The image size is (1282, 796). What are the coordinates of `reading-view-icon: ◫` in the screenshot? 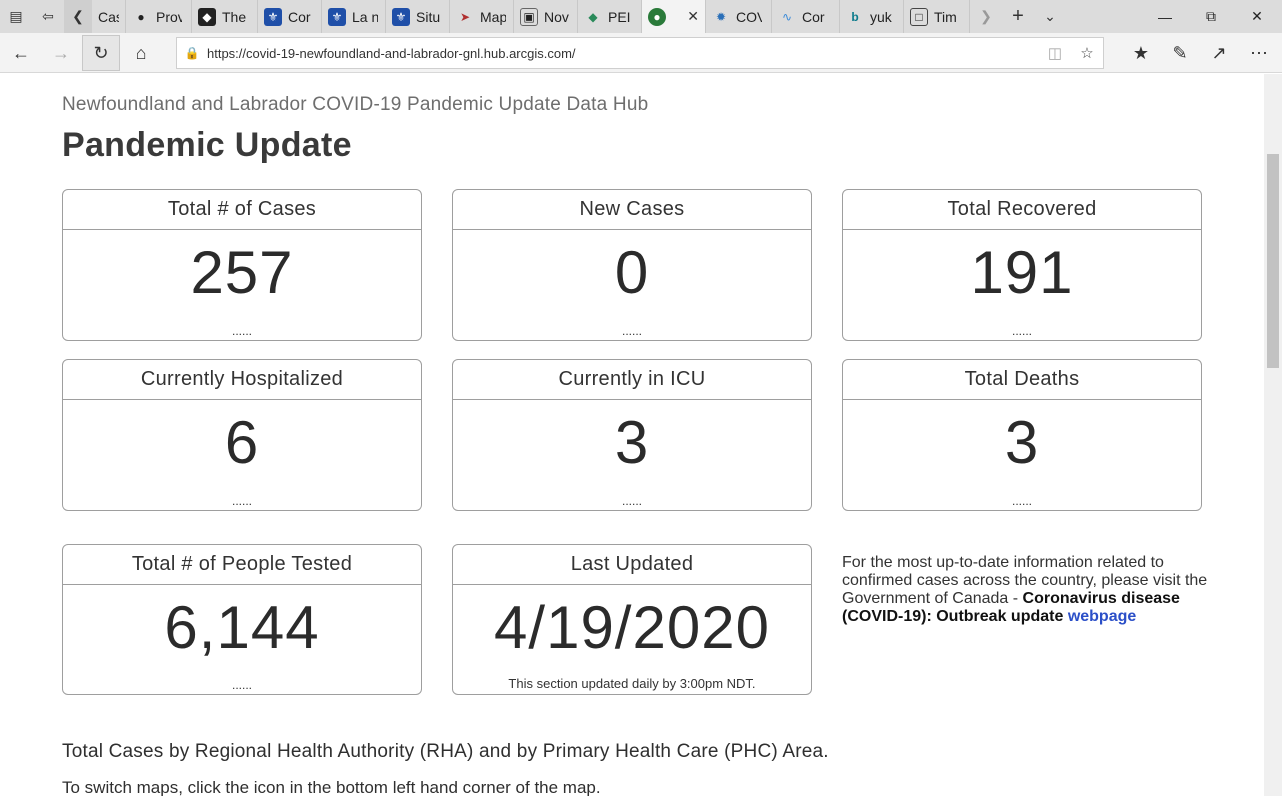 It's located at (1055, 53).